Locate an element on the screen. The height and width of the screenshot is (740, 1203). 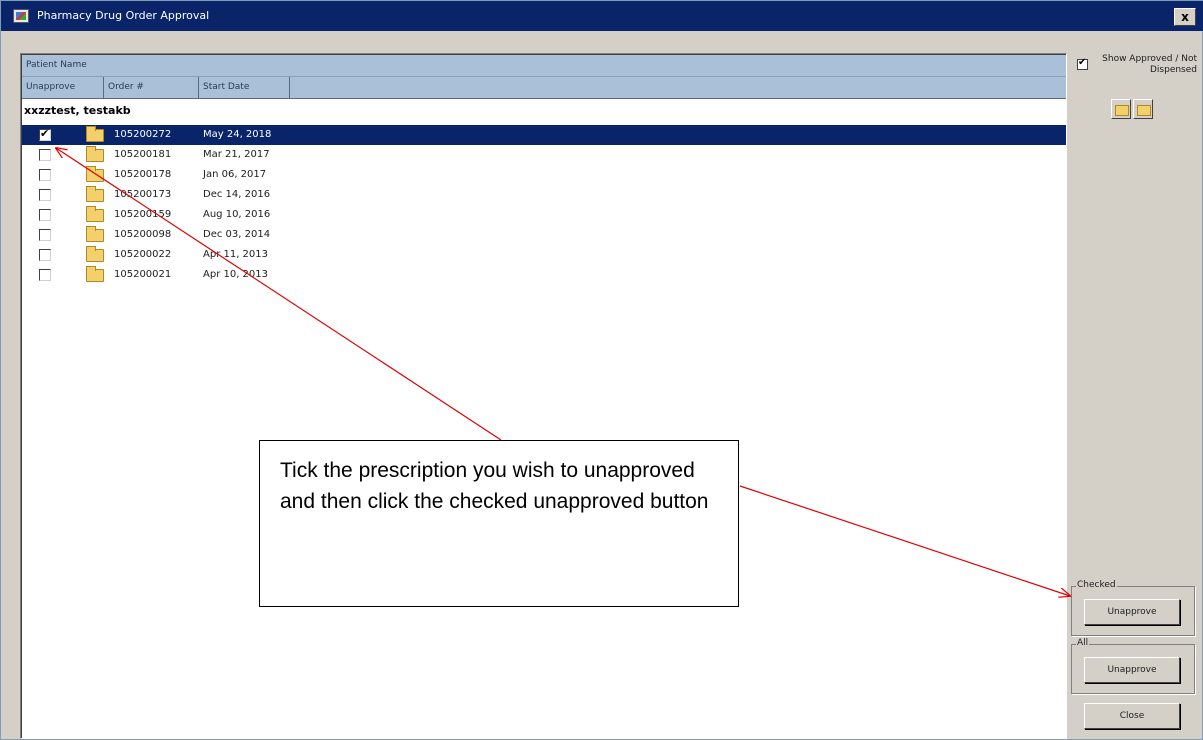
start-date: Mar 21, 2017 is located at coordinates (236, 154).